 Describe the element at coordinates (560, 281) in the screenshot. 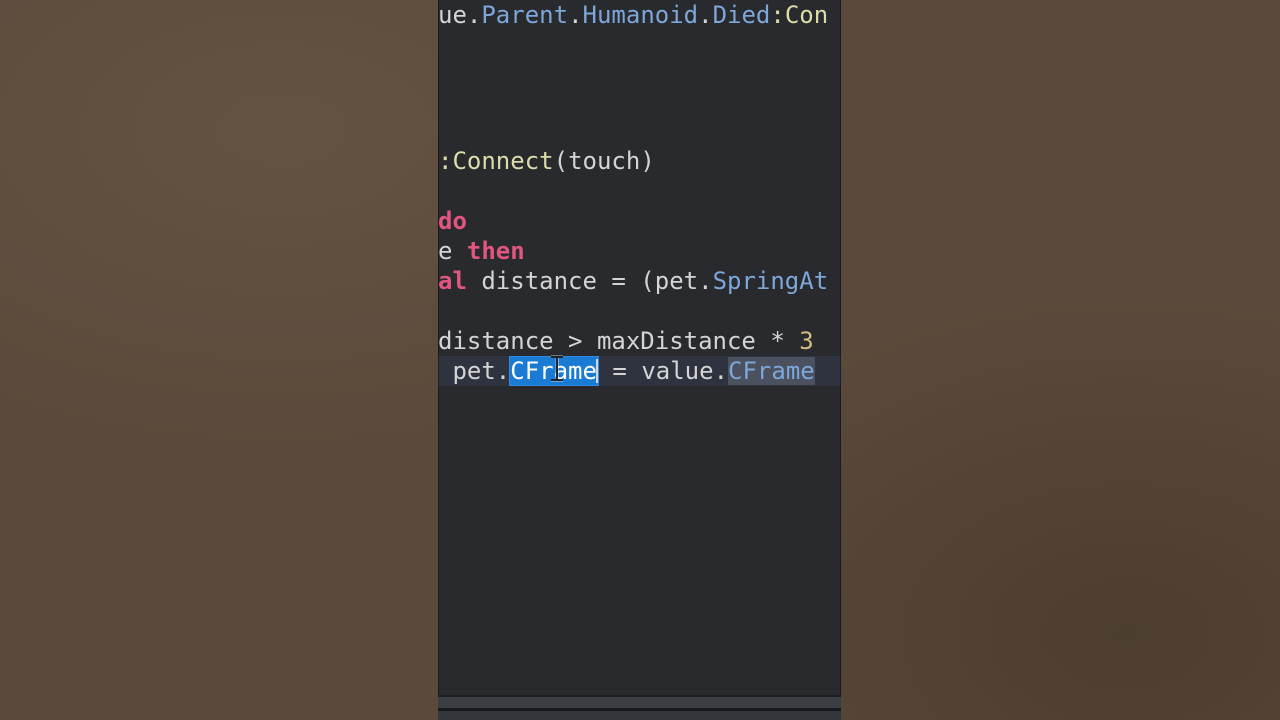

I see `code-token: distance = (` at that location.